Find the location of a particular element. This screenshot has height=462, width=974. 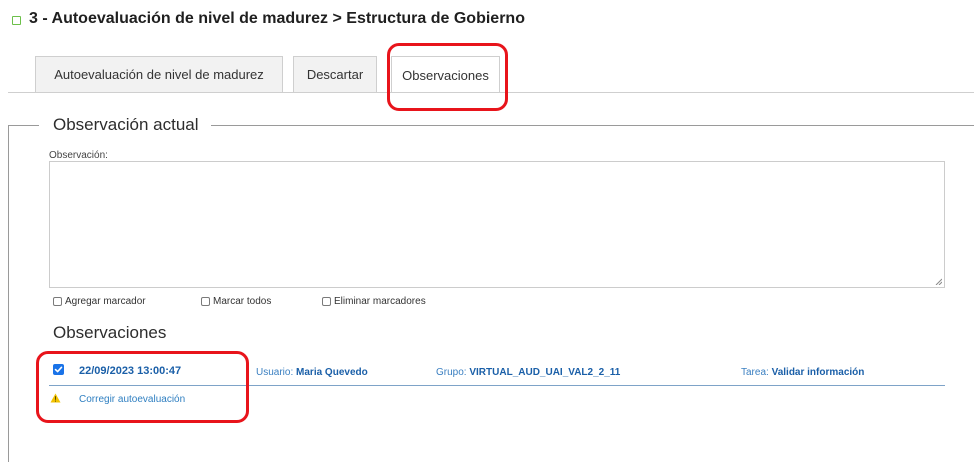

observation-user: Usuario: Maria Quevedo is located at coordinates (312, 372).